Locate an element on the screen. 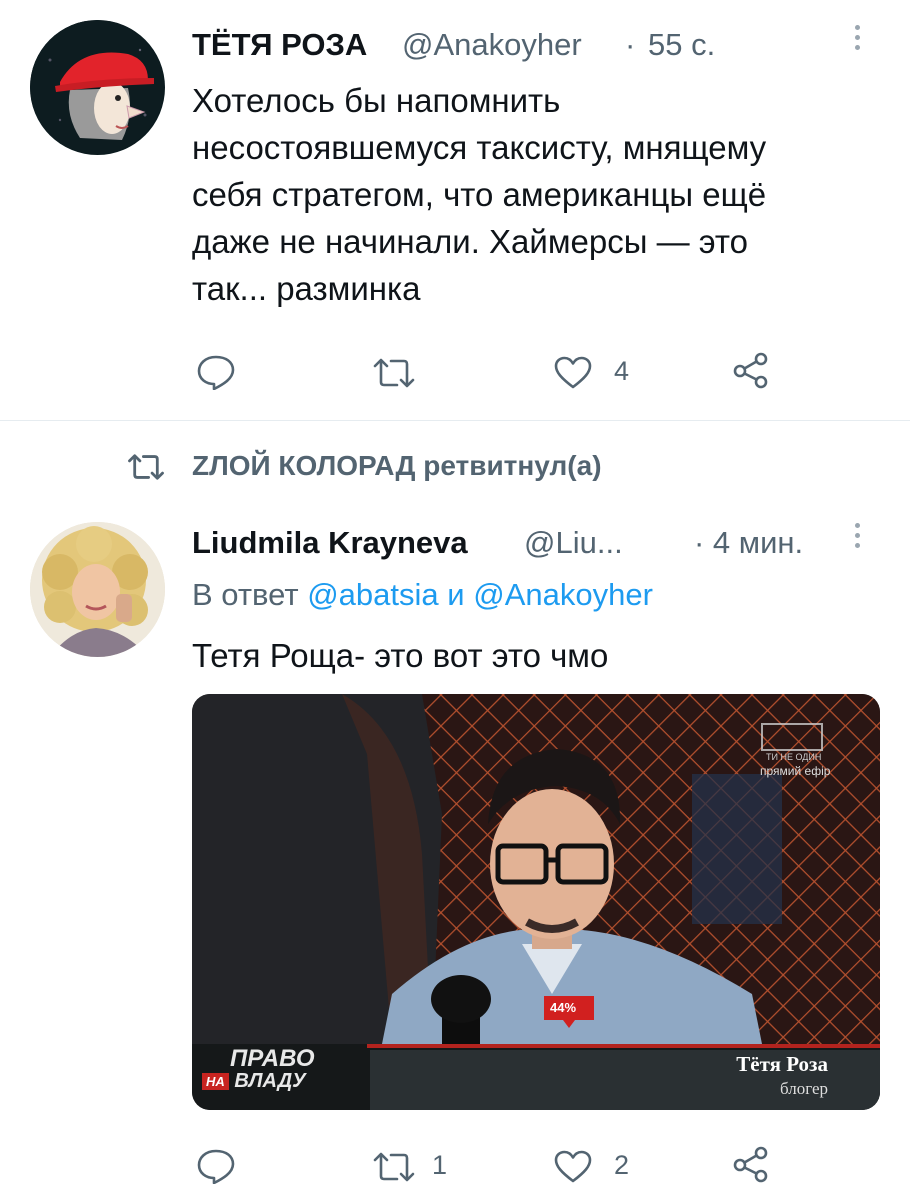 This screenshot has width=910, height=1200. divider is located at coordinates (455, 420).